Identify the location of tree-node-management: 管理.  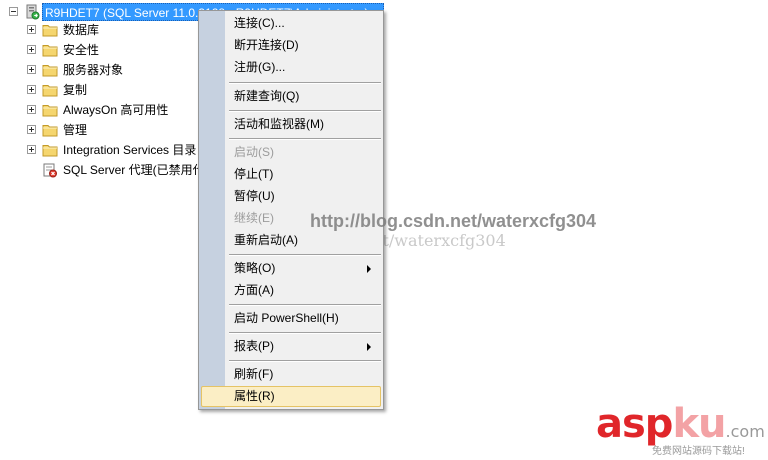
(100, 130).